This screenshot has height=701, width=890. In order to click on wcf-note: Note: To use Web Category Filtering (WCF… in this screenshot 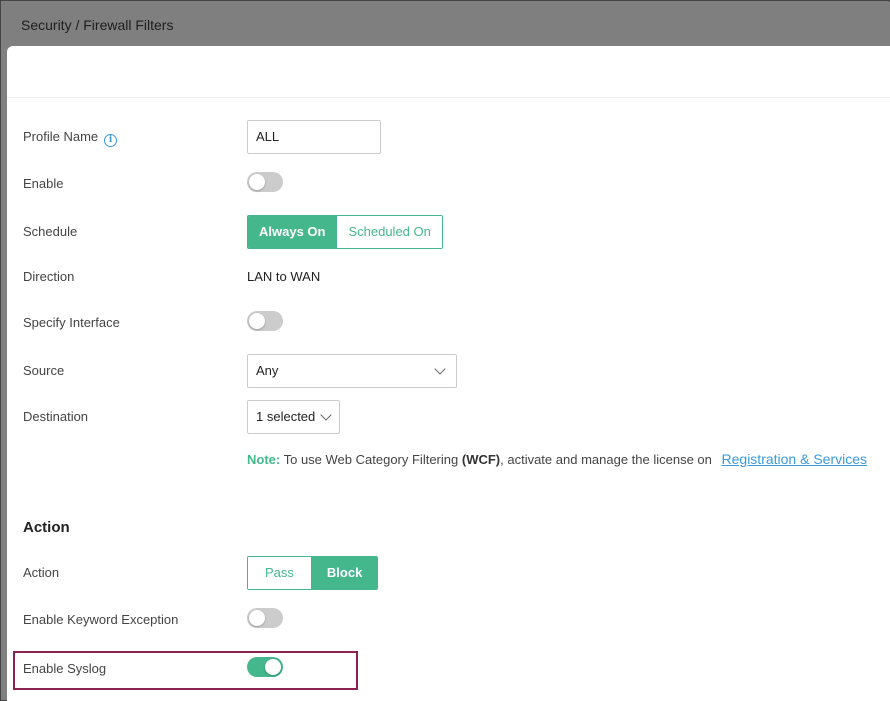, I will do `click(557, 459)`.